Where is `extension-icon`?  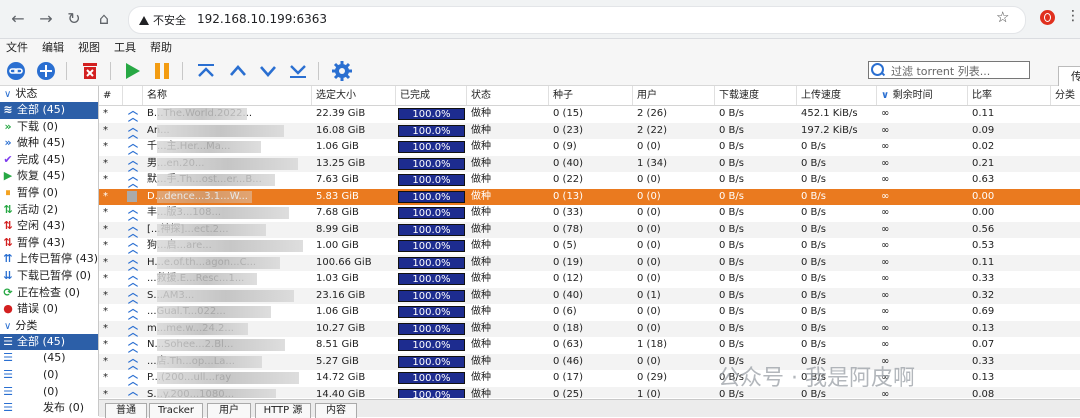
extension-icon is located at coordinates (1047, 17).